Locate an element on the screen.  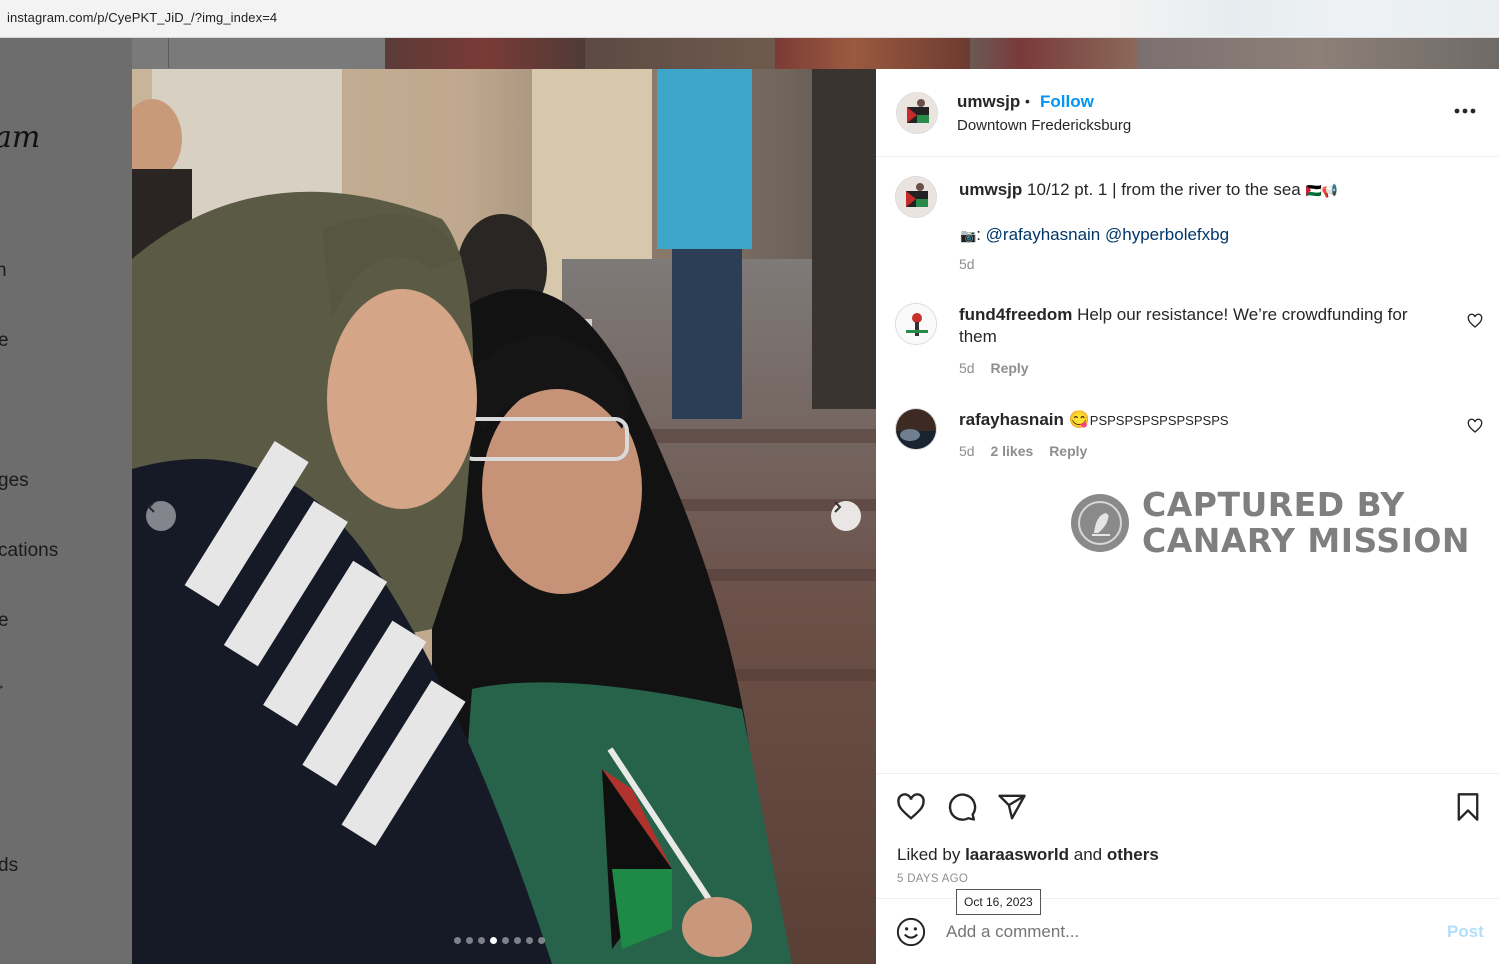
more-options-button is located at coordinates (1466, 111).